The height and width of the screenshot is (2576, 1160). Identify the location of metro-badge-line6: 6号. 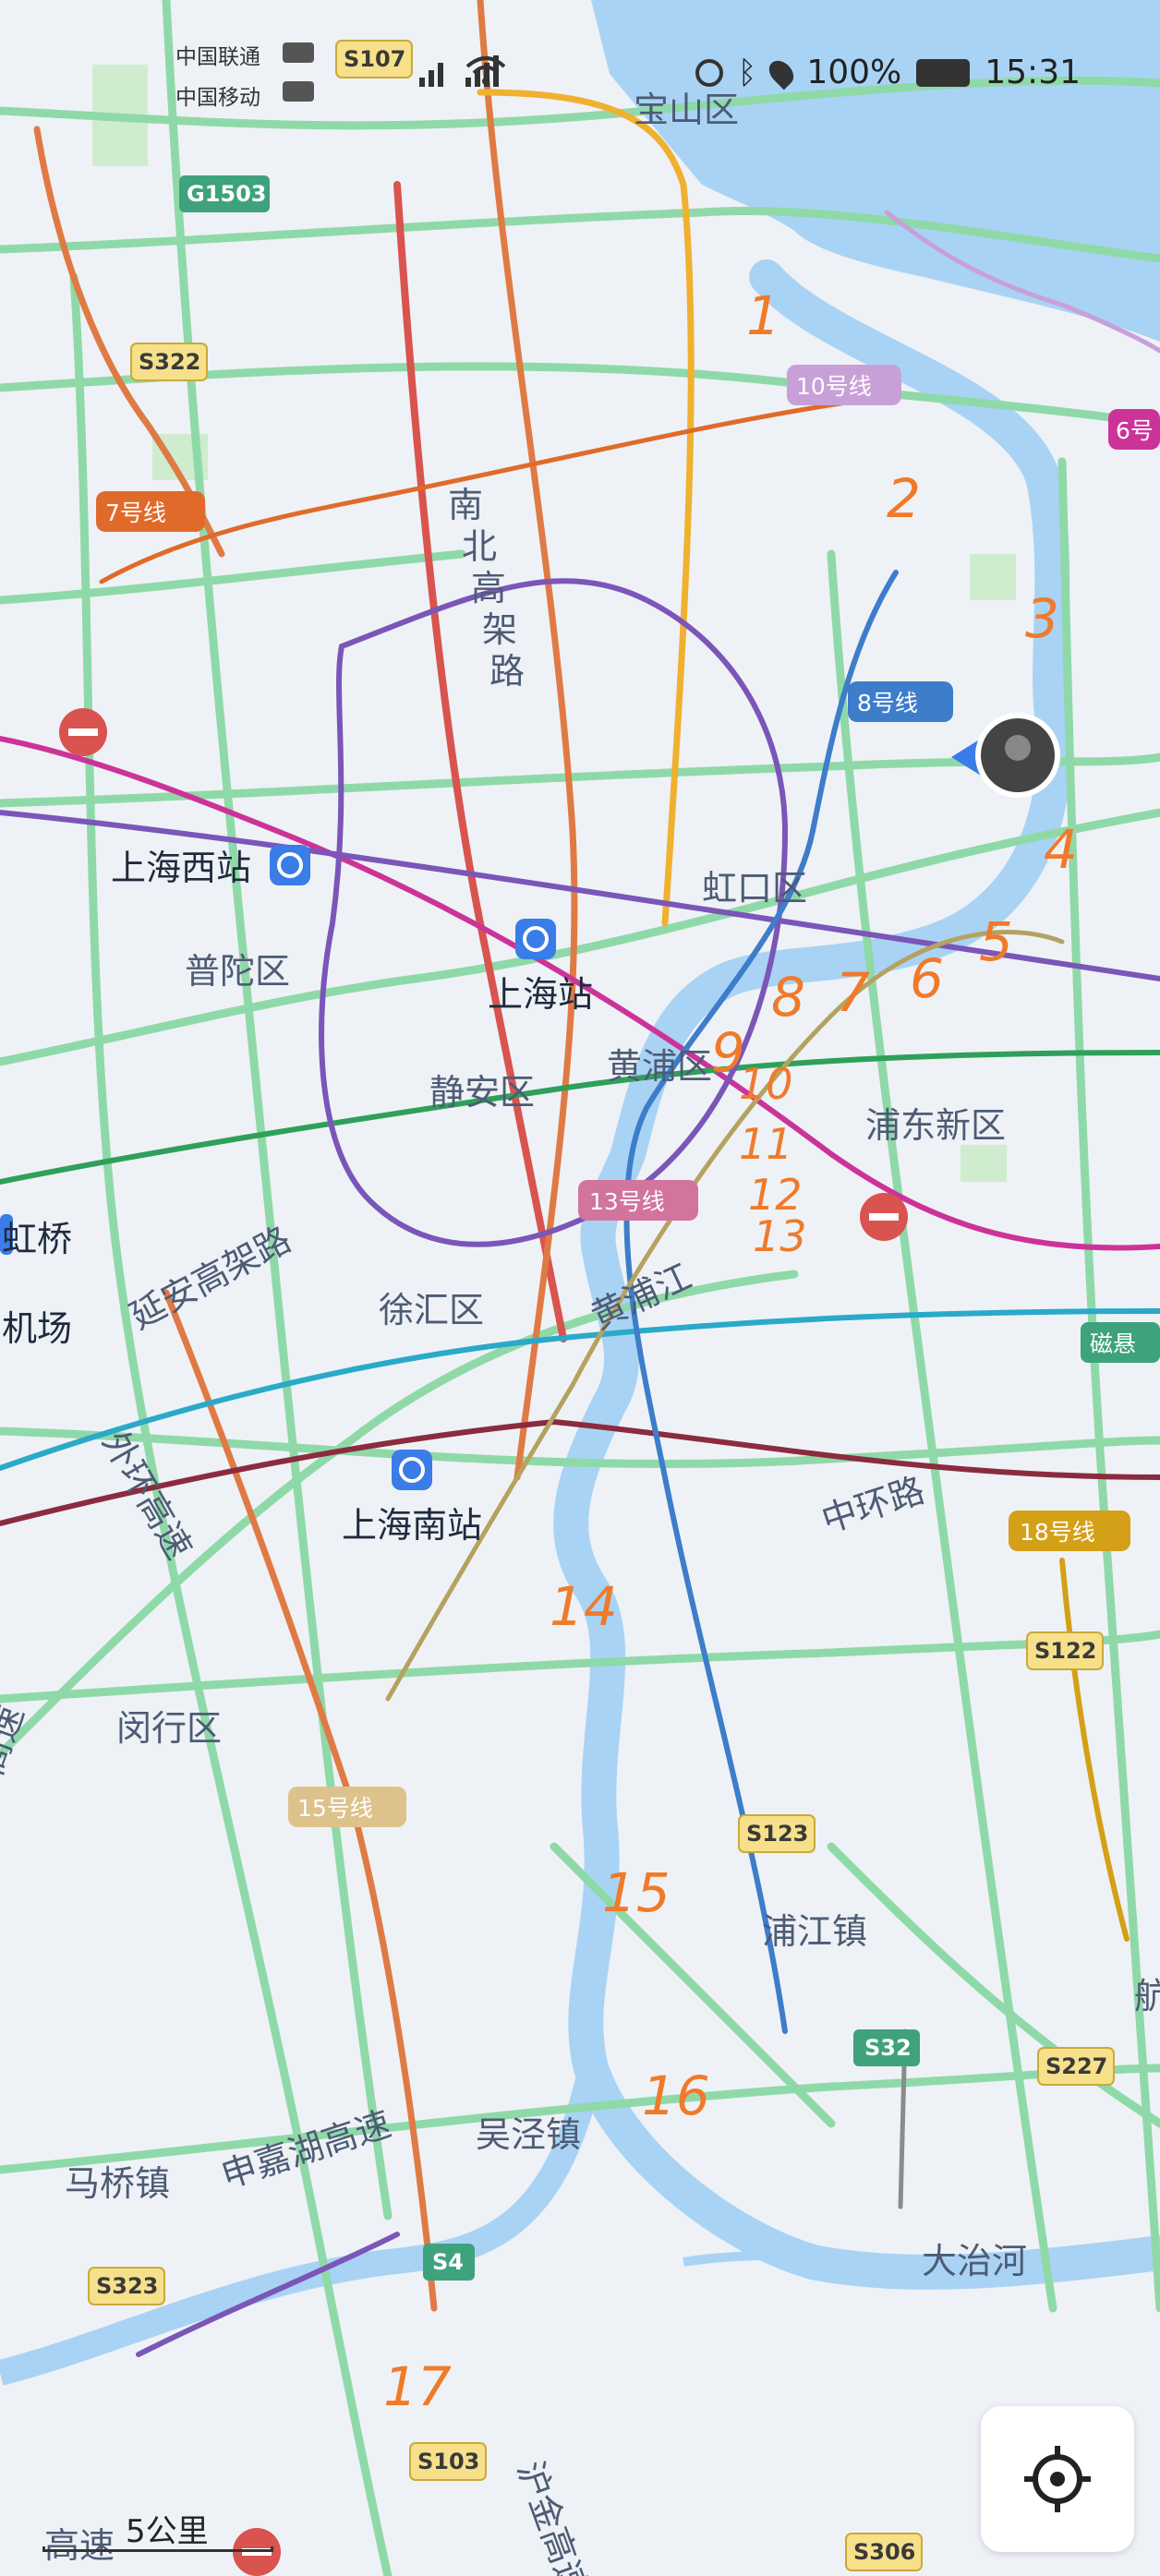
(1134, 429).